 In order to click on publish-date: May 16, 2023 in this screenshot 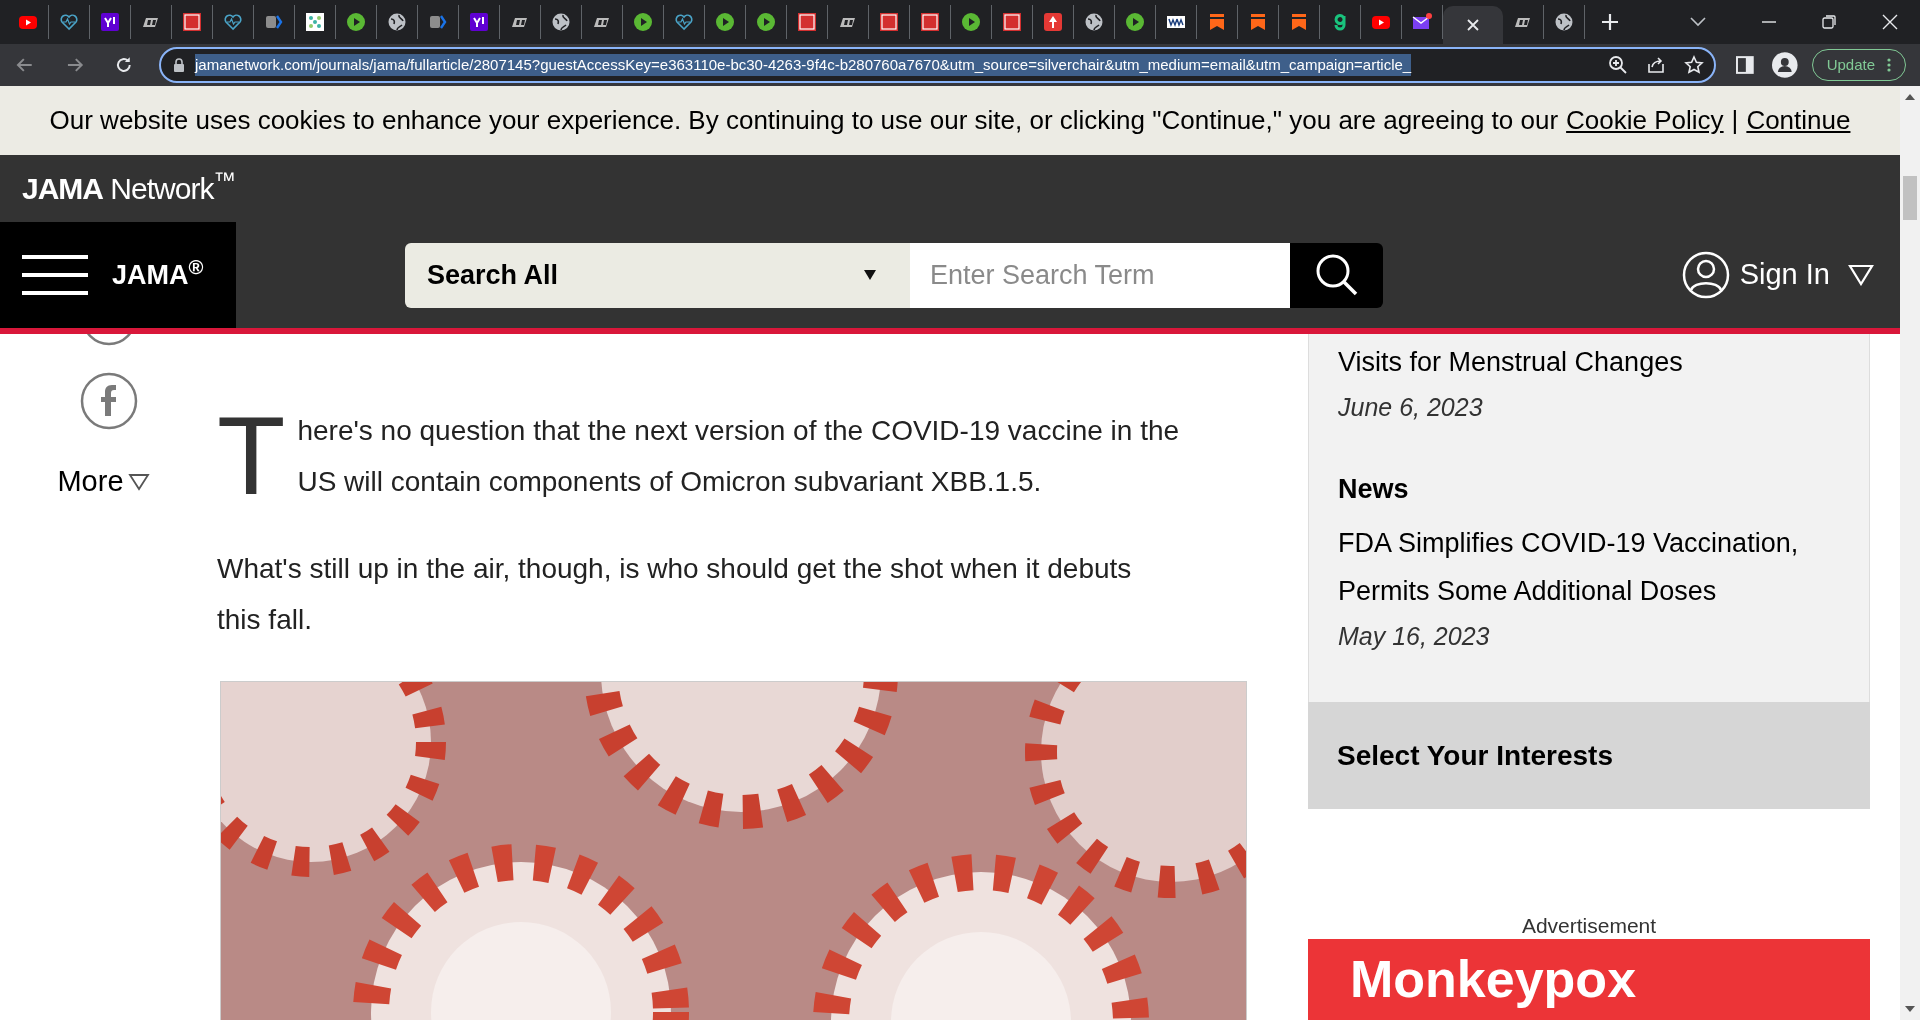, I will do `click(1414, 636)`.